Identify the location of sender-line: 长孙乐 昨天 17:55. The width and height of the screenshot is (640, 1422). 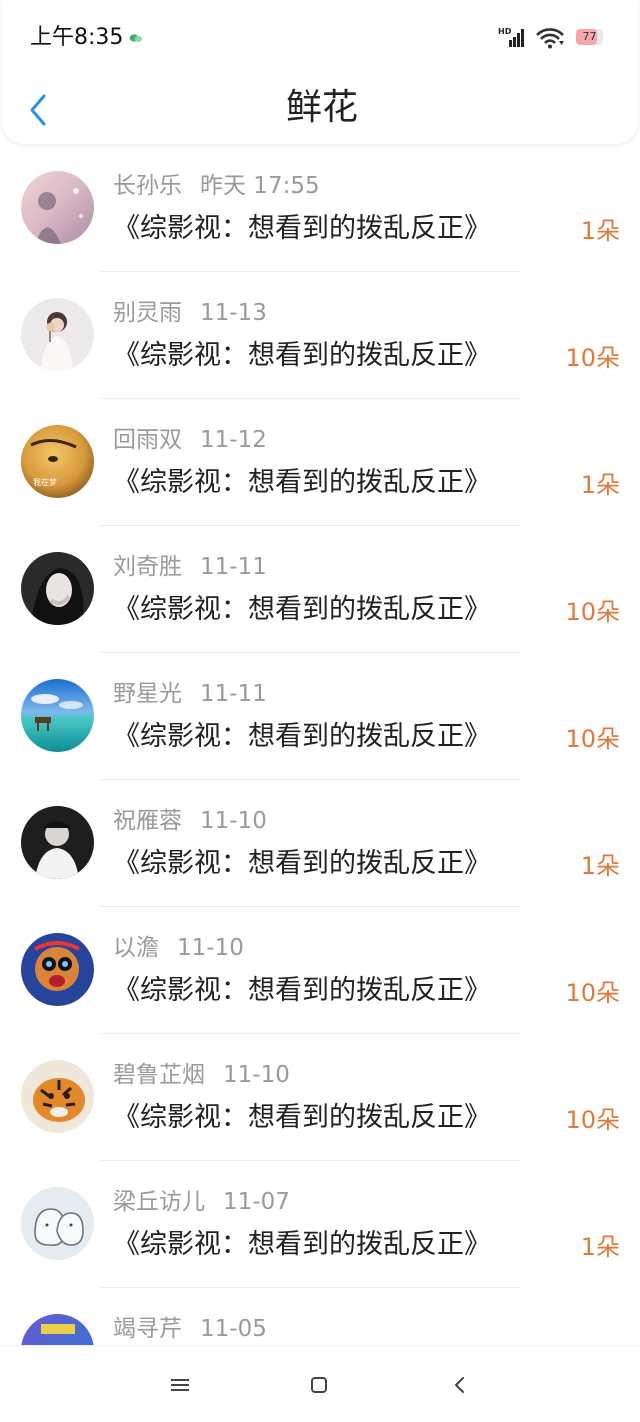
(216, 186).